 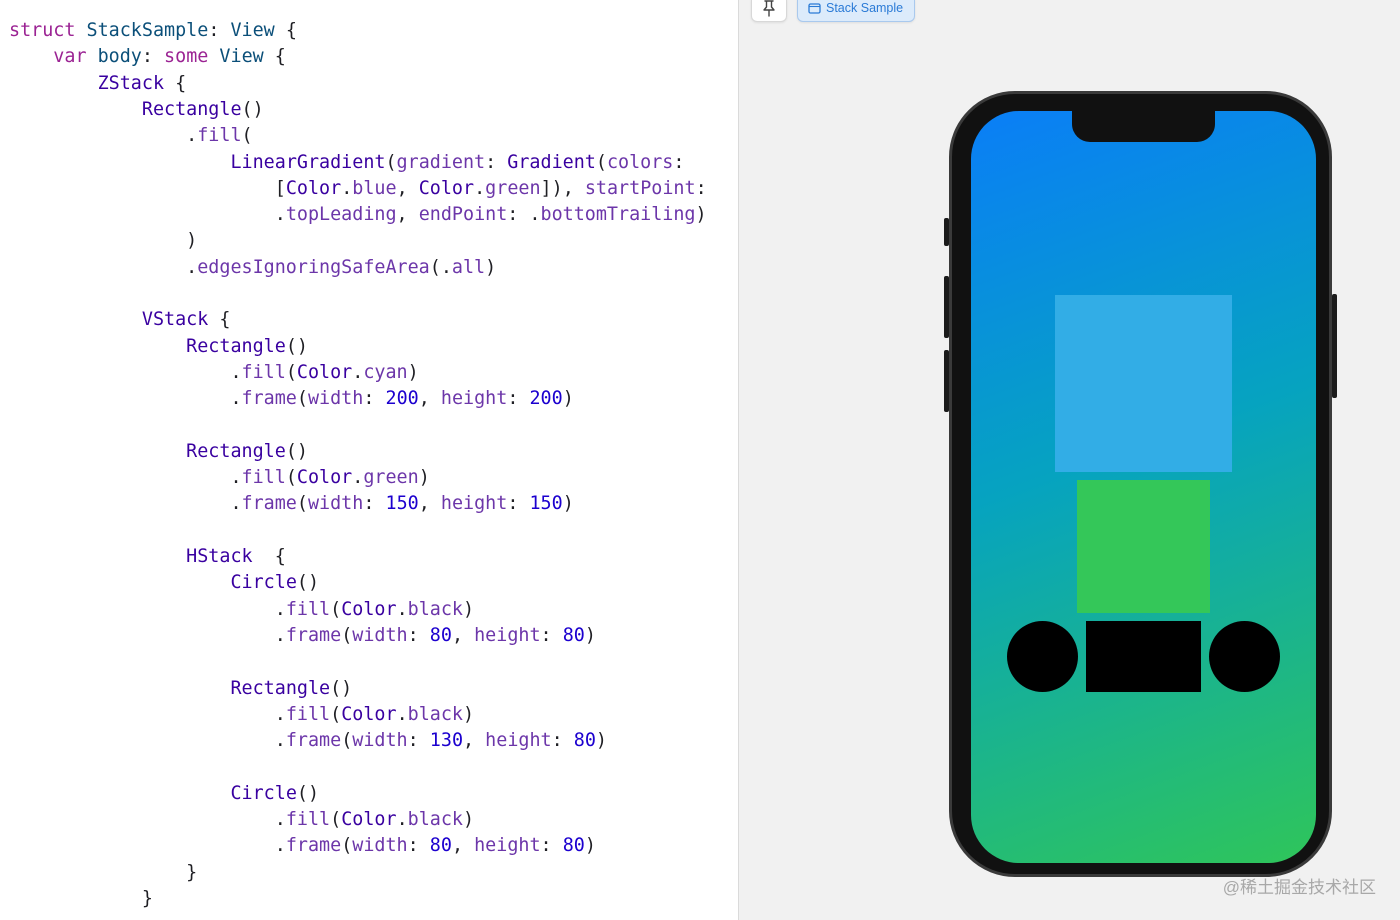 What do you see at coordinates (441, 162) in the screenshot?
I see `code-token: gradient` at bounding box center [441, 162].